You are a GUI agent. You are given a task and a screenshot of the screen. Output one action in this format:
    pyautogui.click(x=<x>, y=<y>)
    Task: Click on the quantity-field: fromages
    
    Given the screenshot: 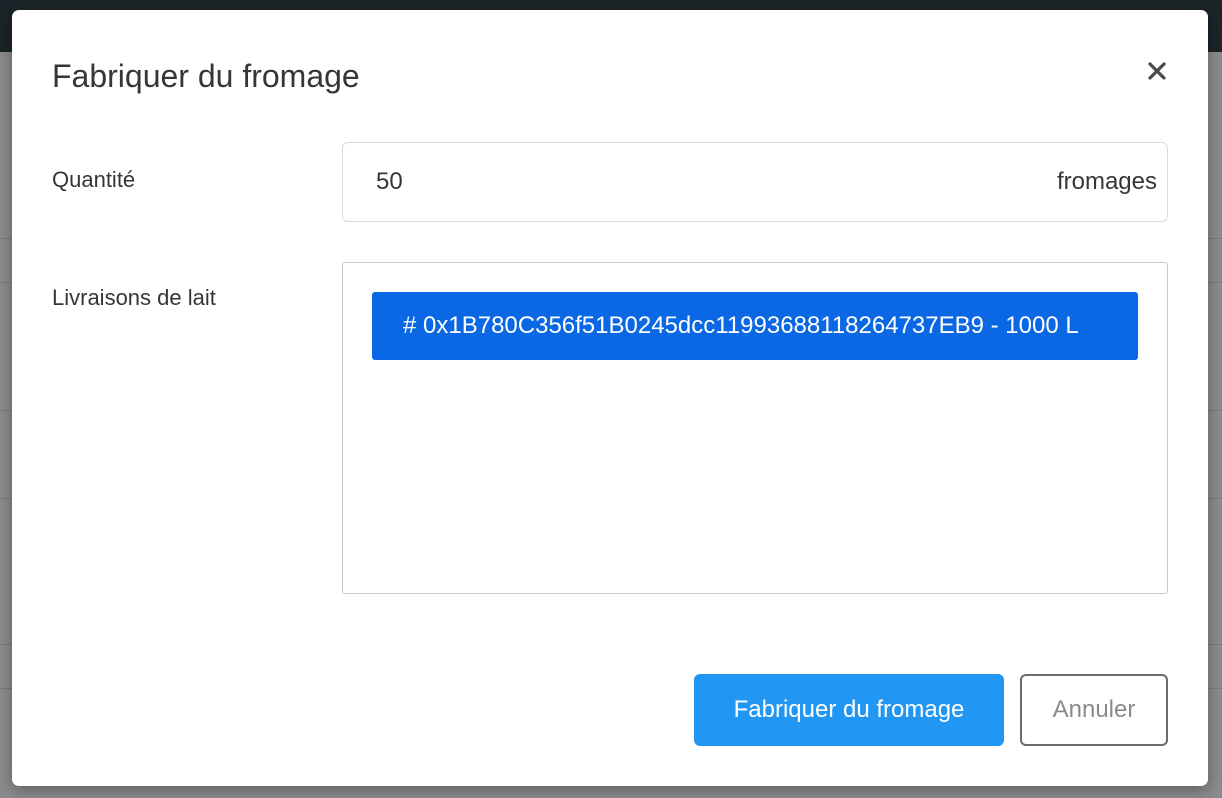 What is the action you would take?
    pyautogui.click(x=755, y=182)
    